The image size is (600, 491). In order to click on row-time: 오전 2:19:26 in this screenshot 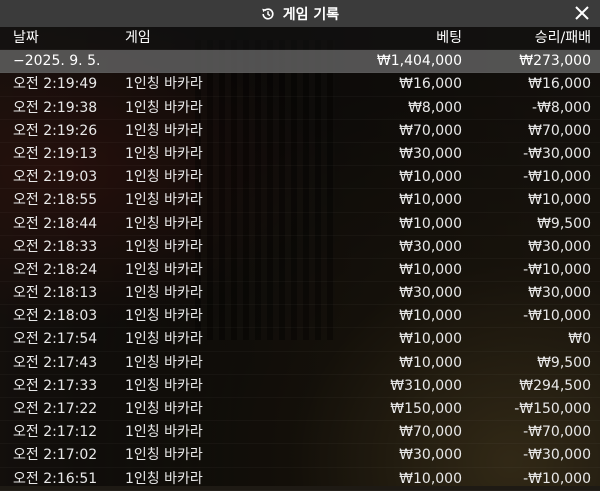, I will do `click(55, 130)`.